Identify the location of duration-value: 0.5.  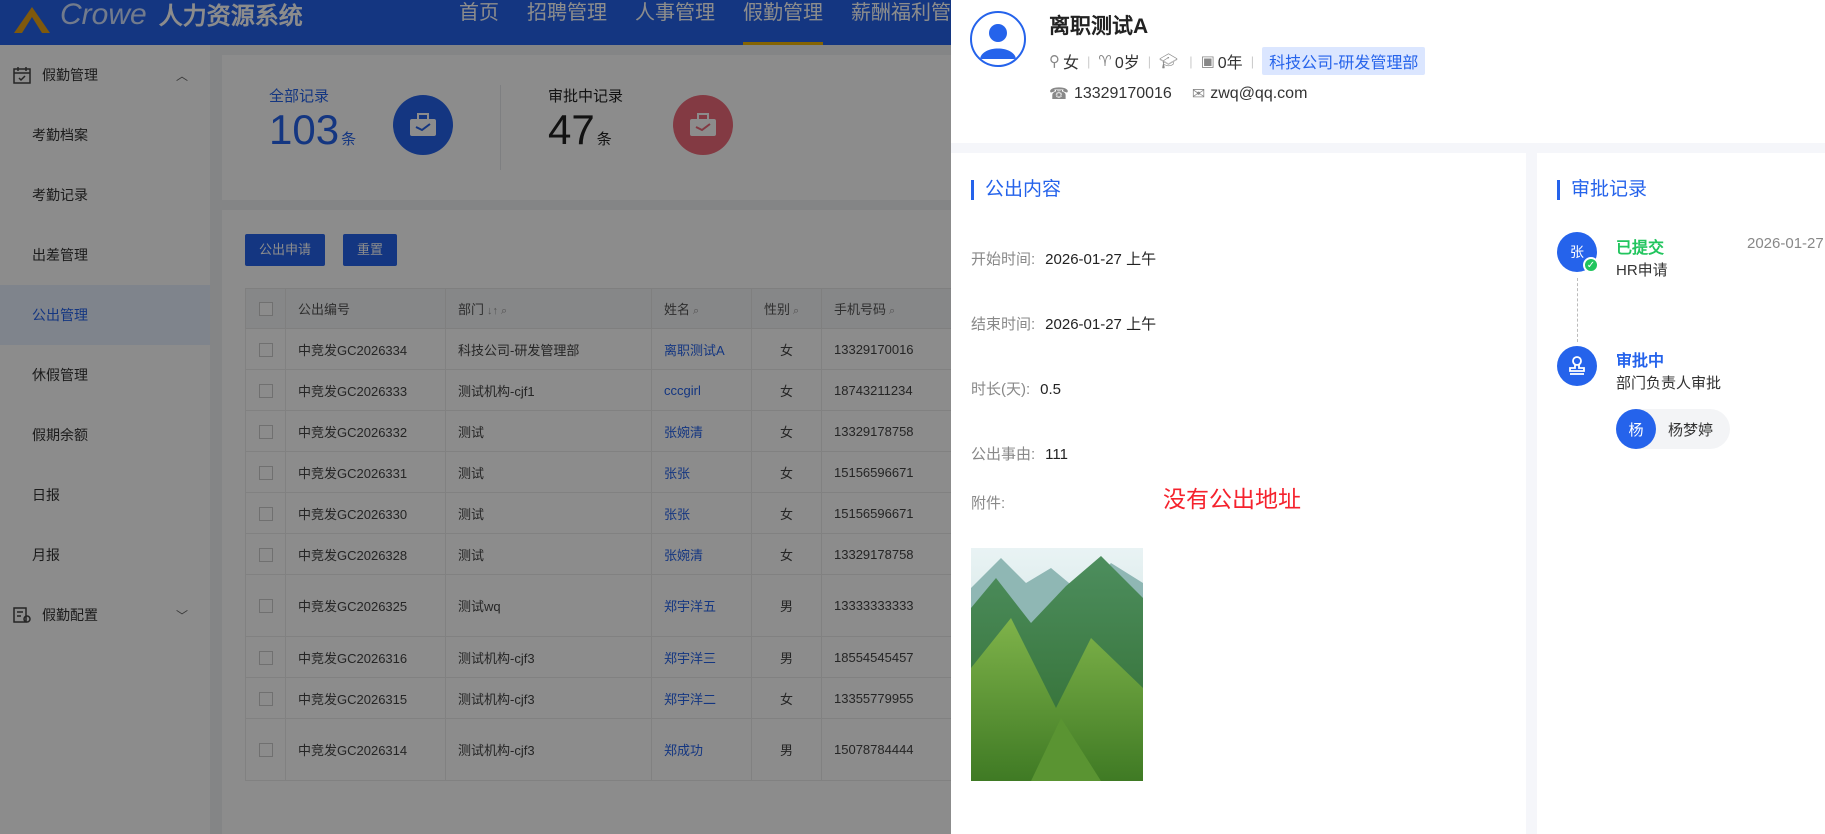
(1051, 389).